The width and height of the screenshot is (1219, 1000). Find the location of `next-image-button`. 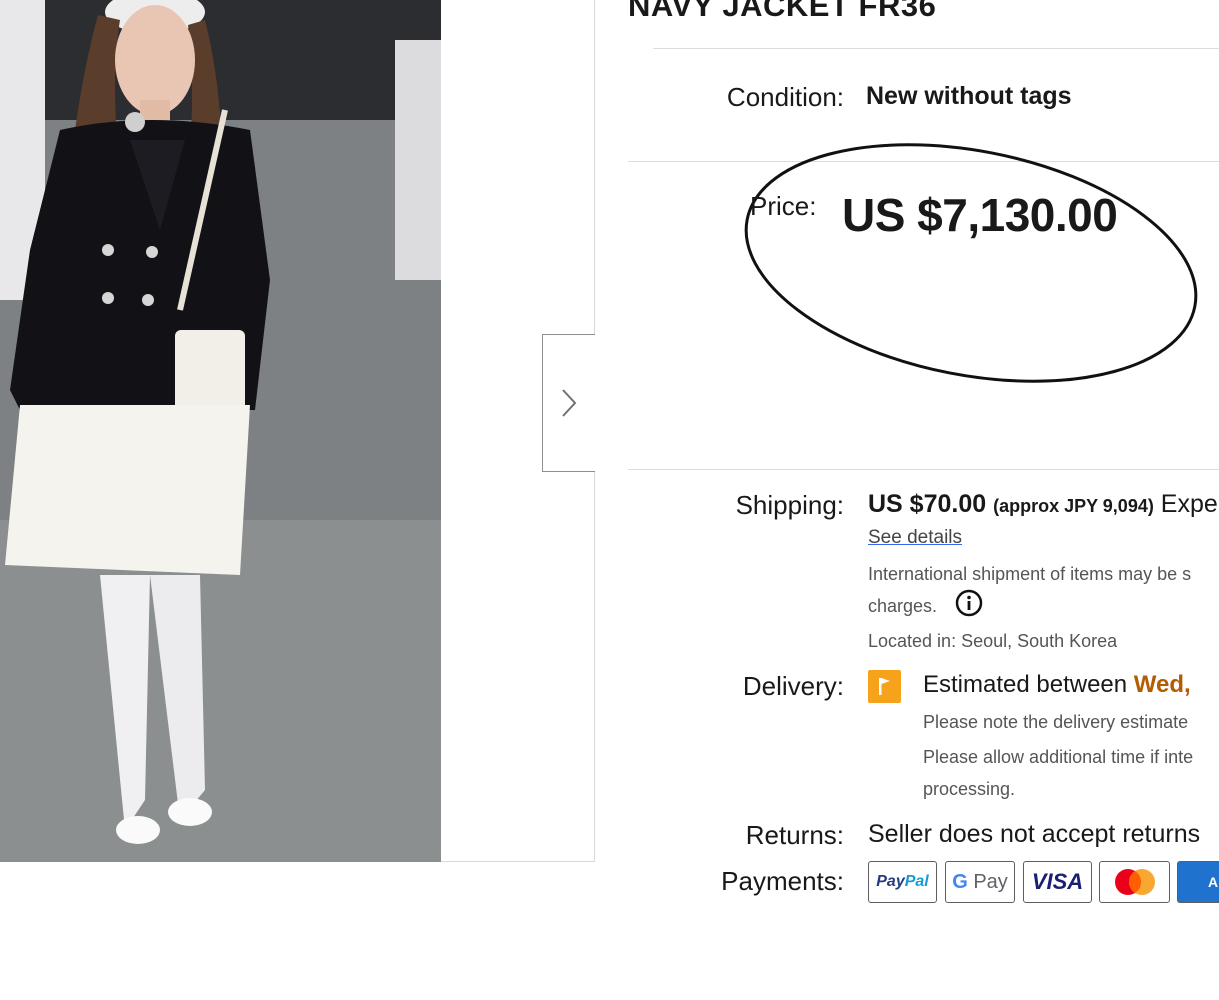

next-image-button is located at coordinates (568, 403).